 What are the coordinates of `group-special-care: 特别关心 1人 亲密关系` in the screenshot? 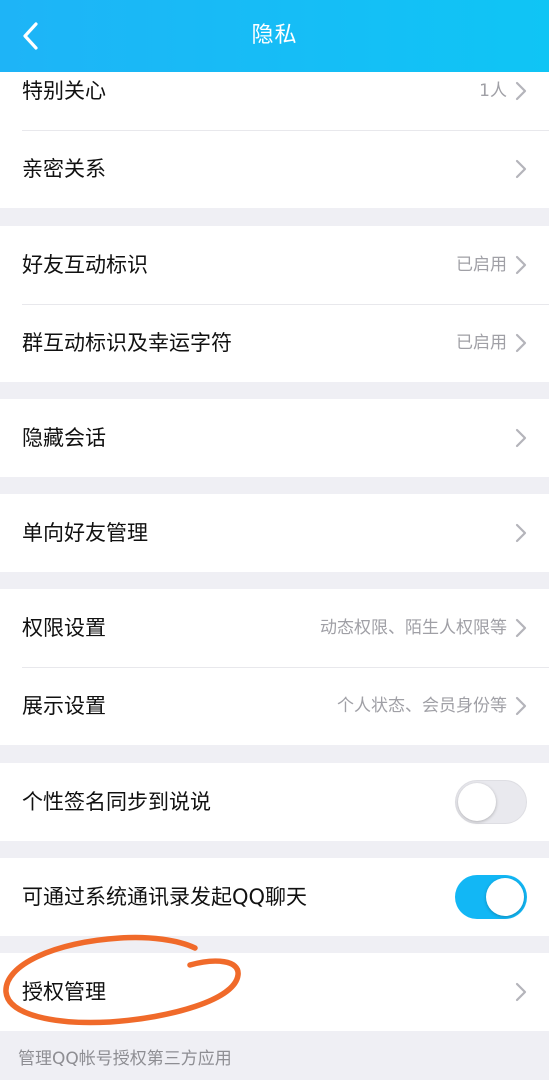 It's located at (274, 130).